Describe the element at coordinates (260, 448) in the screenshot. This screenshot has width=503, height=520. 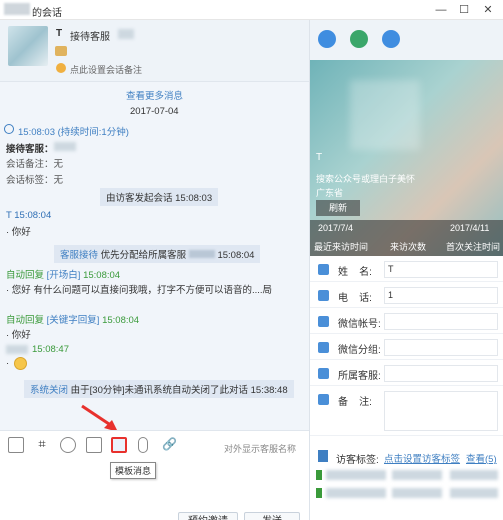
I see `show-agent-name-option: 对外显示客服名称` at that location.